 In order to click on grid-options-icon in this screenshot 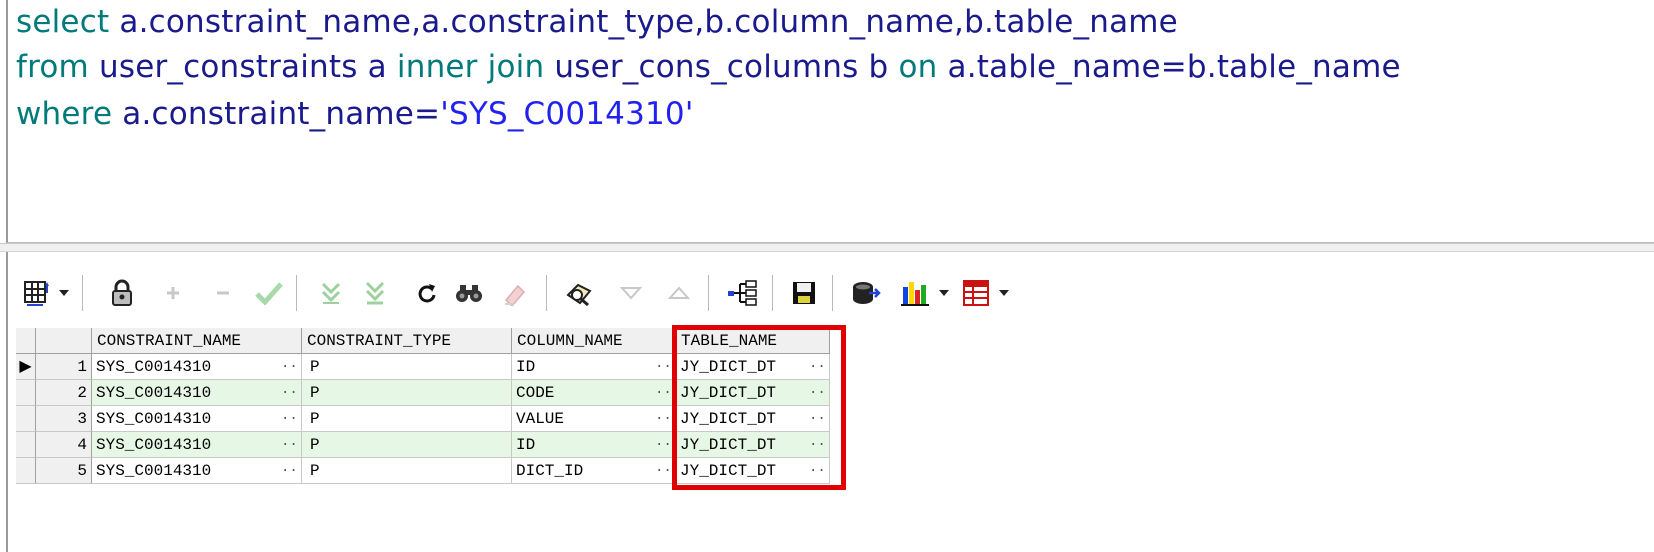, I will do `click(37, 293)`.